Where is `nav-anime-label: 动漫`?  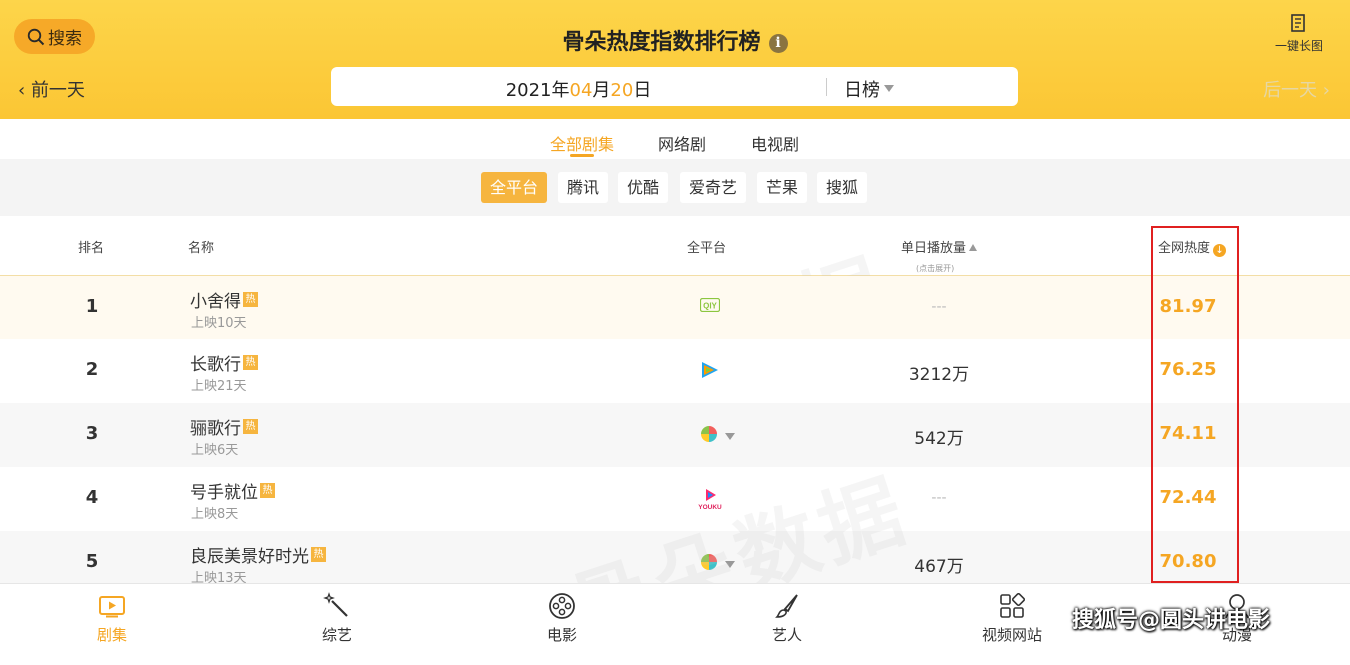
nav-anime-label: 动漫 is located at coordinates (1236, 635).